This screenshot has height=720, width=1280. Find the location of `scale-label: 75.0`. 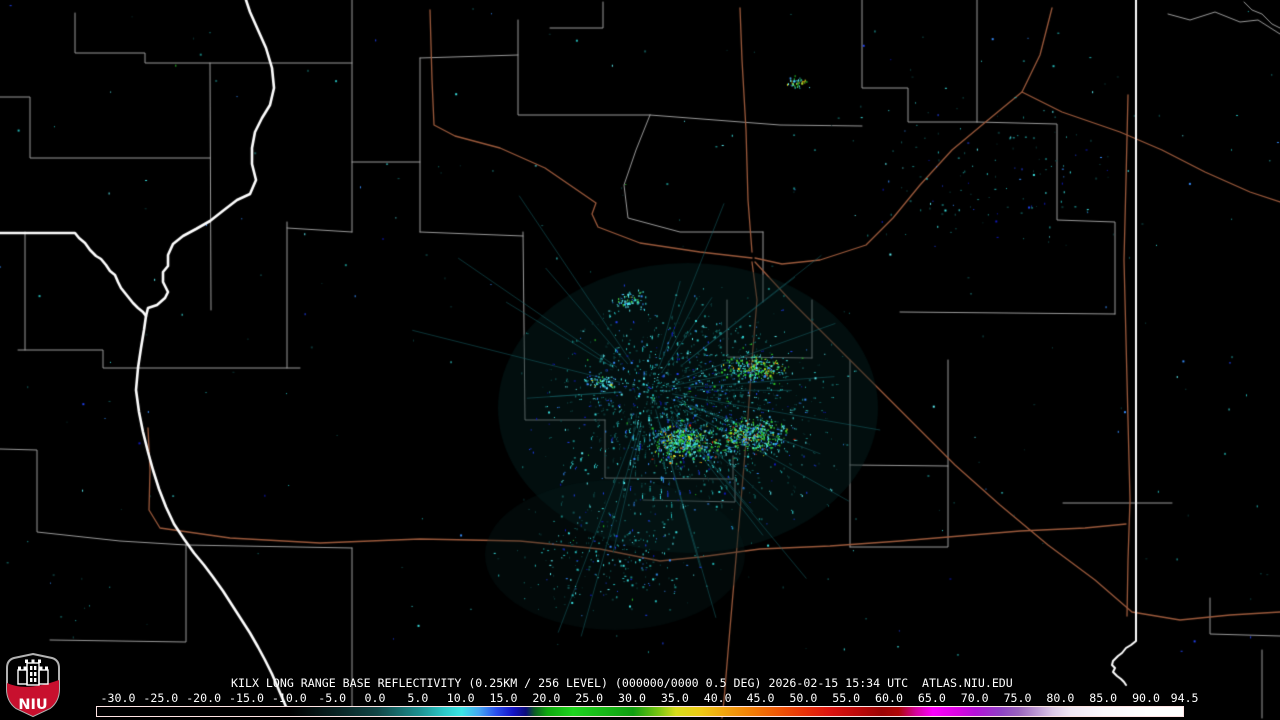

scale-label: 75.0 is located at coordinates (1017, 698).